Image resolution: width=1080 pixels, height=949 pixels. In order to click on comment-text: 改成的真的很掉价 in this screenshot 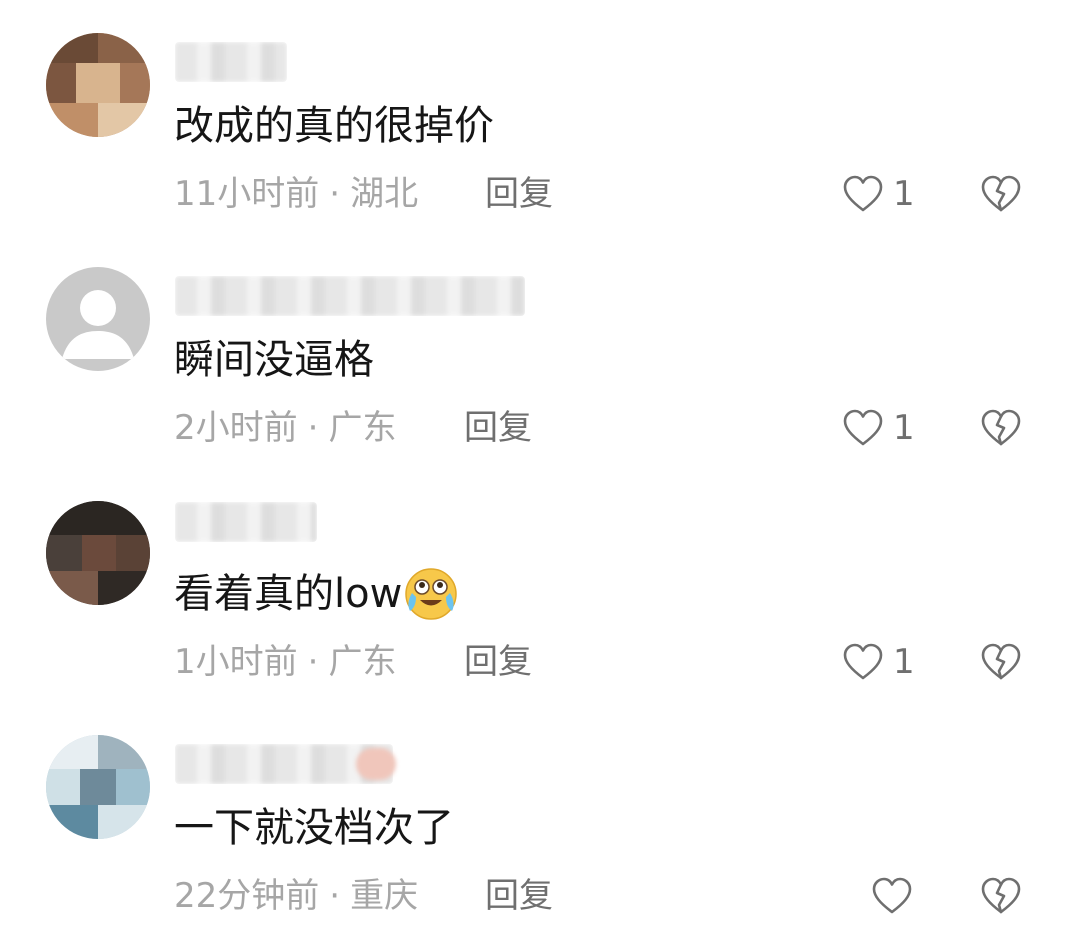, I will do `click(334, 126)`.